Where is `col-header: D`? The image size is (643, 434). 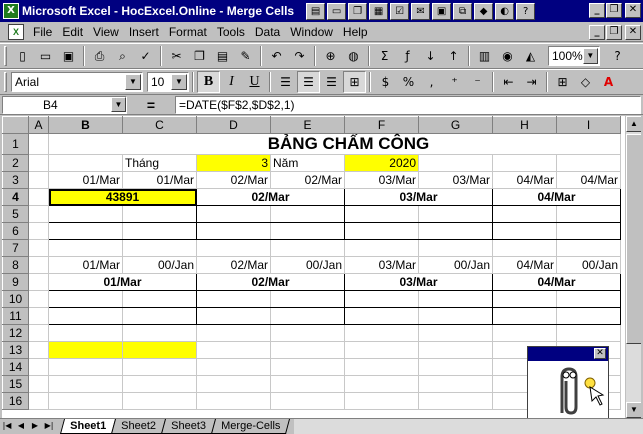
col-header: D is located at coordinates (233, 125).